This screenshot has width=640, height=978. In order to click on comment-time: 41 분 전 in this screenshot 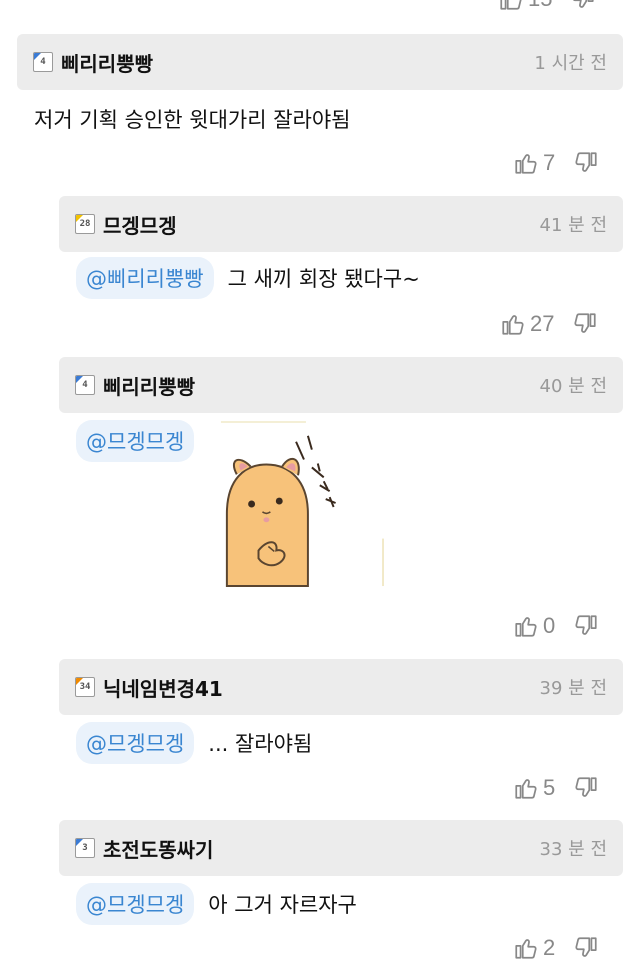, I will do `click(573, 225)`.